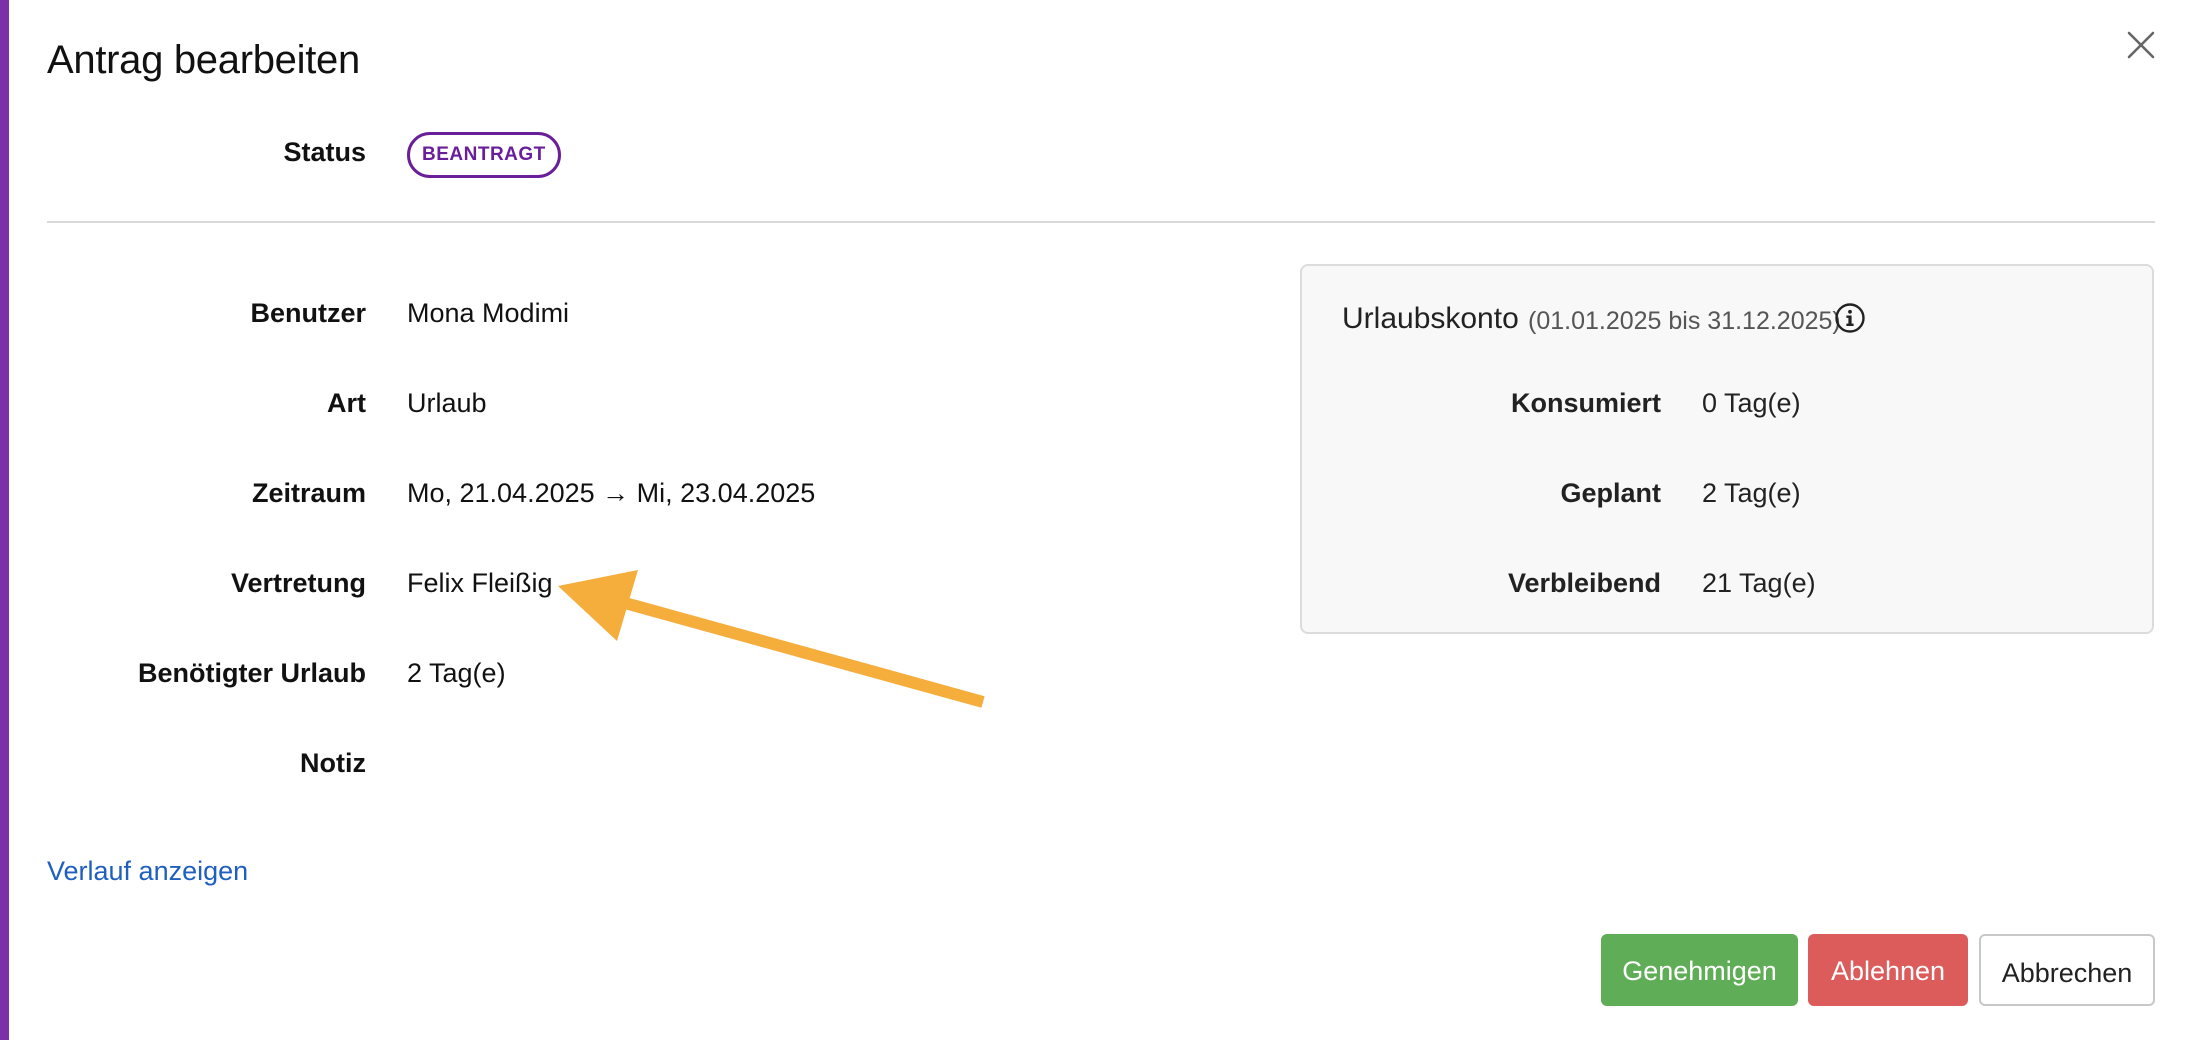  What do you see at coordinates (308, 493) in the screenshot?
I see `period-label: Zeitraum` at bounding box center [308, 493].